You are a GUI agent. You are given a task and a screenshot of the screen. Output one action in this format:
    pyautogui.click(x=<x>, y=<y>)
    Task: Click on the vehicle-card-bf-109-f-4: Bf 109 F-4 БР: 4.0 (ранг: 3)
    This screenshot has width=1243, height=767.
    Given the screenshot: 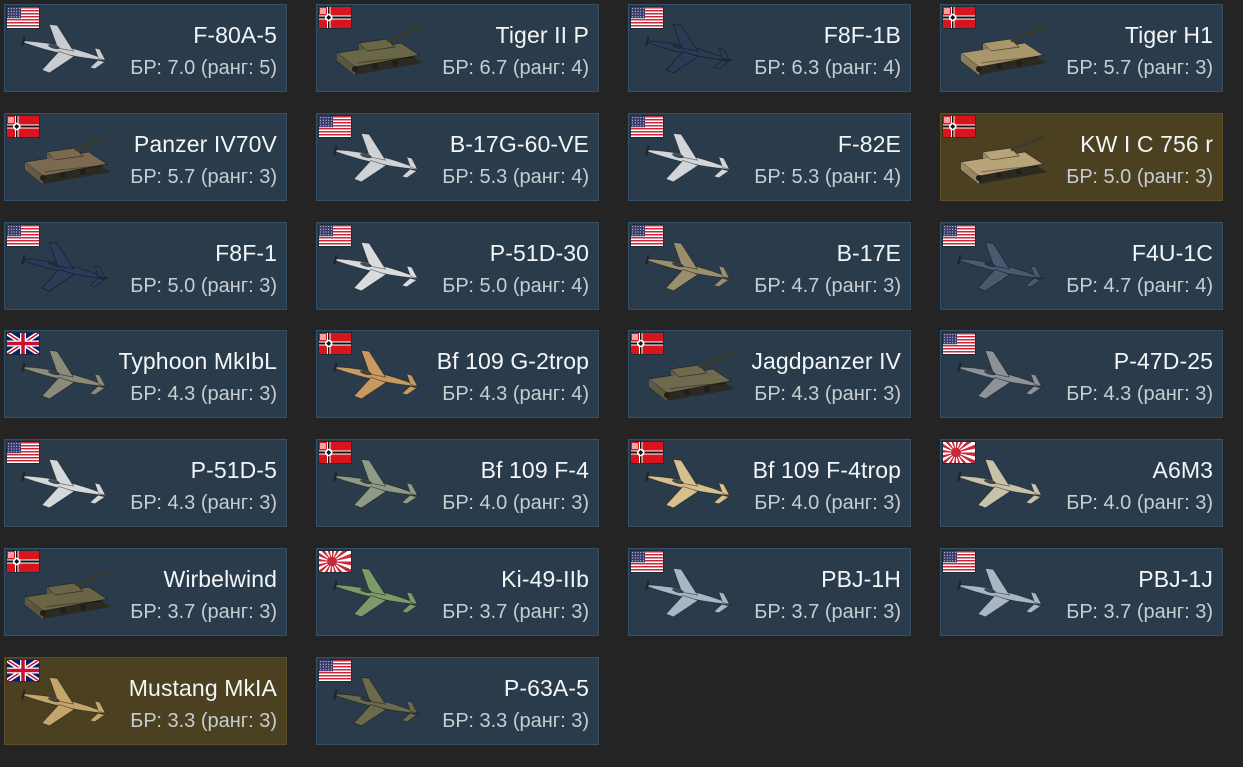 What is the action you would take?
    pyautogui.click(x=457, y=483)
    